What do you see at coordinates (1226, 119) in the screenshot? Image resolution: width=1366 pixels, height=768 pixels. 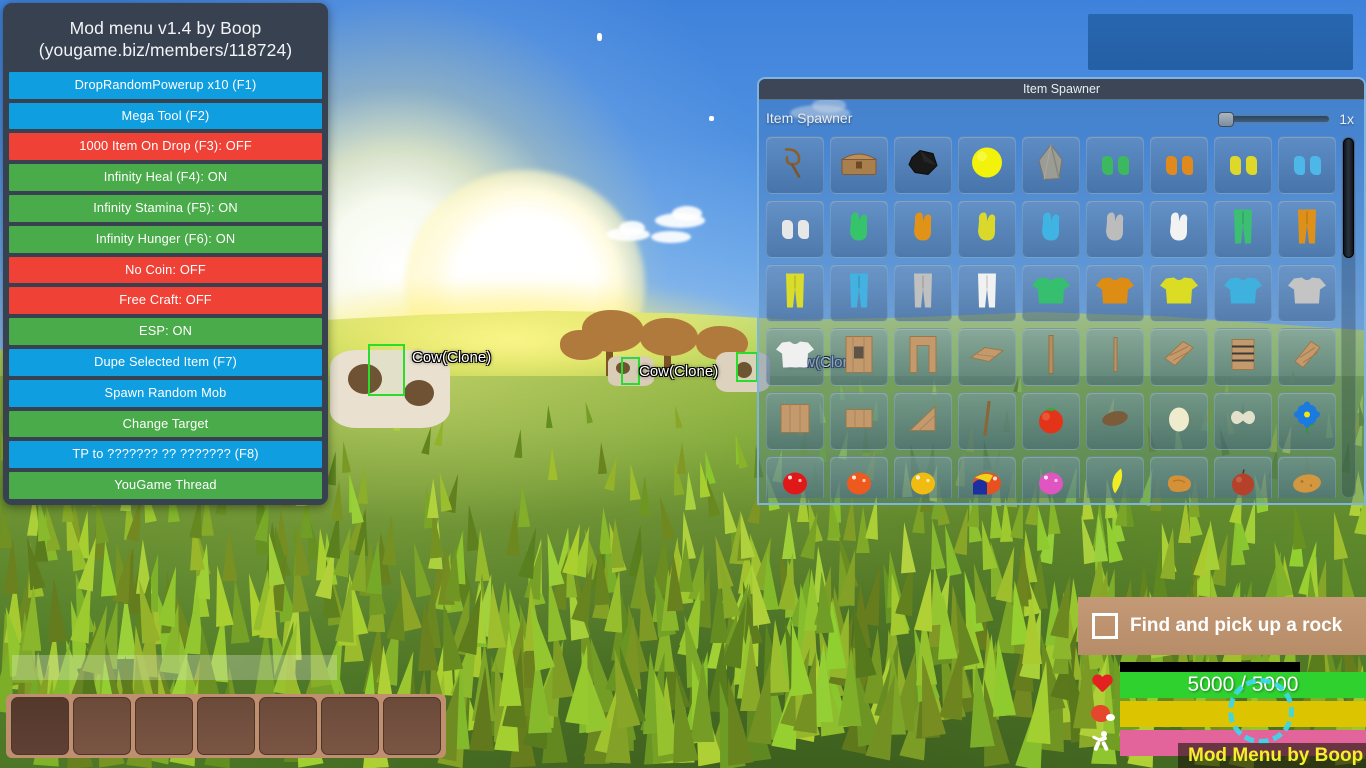 I see `multiplier-slider-knob` at bounding box center [1226, 119].